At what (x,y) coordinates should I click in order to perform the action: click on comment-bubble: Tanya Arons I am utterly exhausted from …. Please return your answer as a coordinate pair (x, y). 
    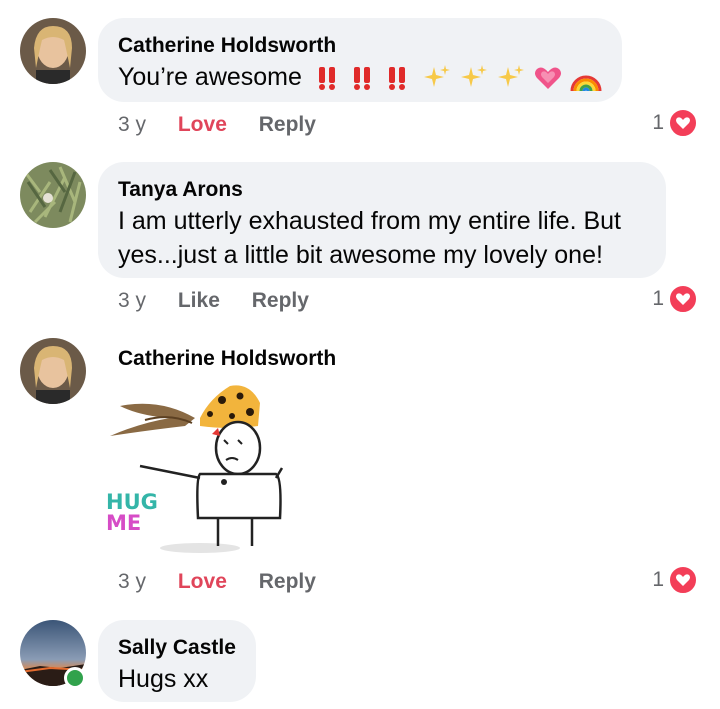
    Looking at the image, I should click on (382, 220).